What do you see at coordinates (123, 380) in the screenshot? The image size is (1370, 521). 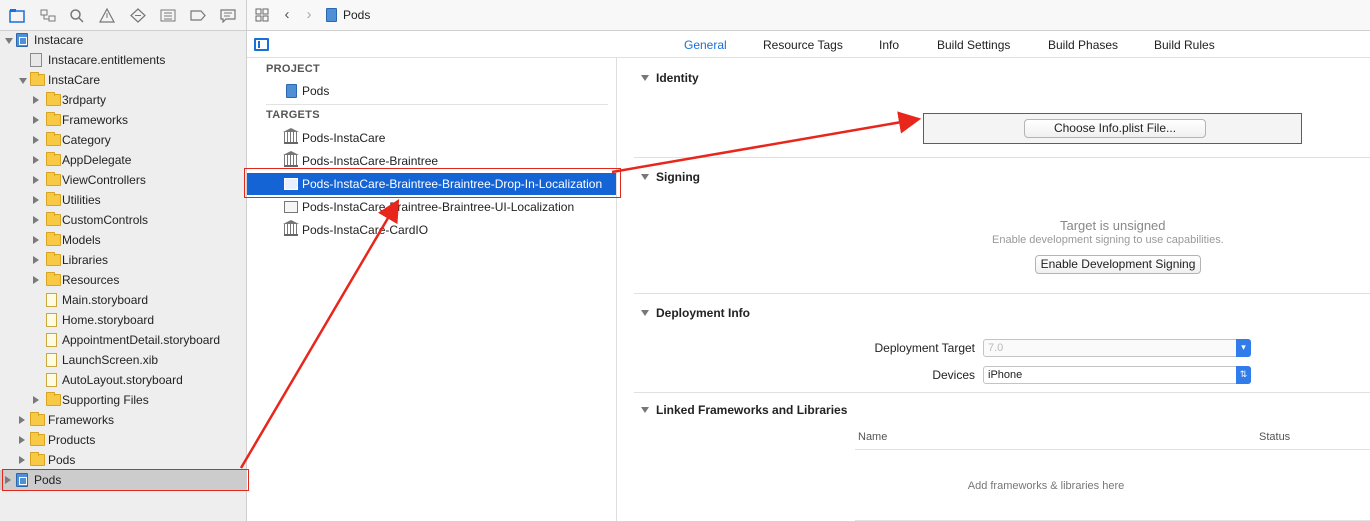 I see `navigator-item: AutoLayout.storyboard` at bounding box center [123, 380].